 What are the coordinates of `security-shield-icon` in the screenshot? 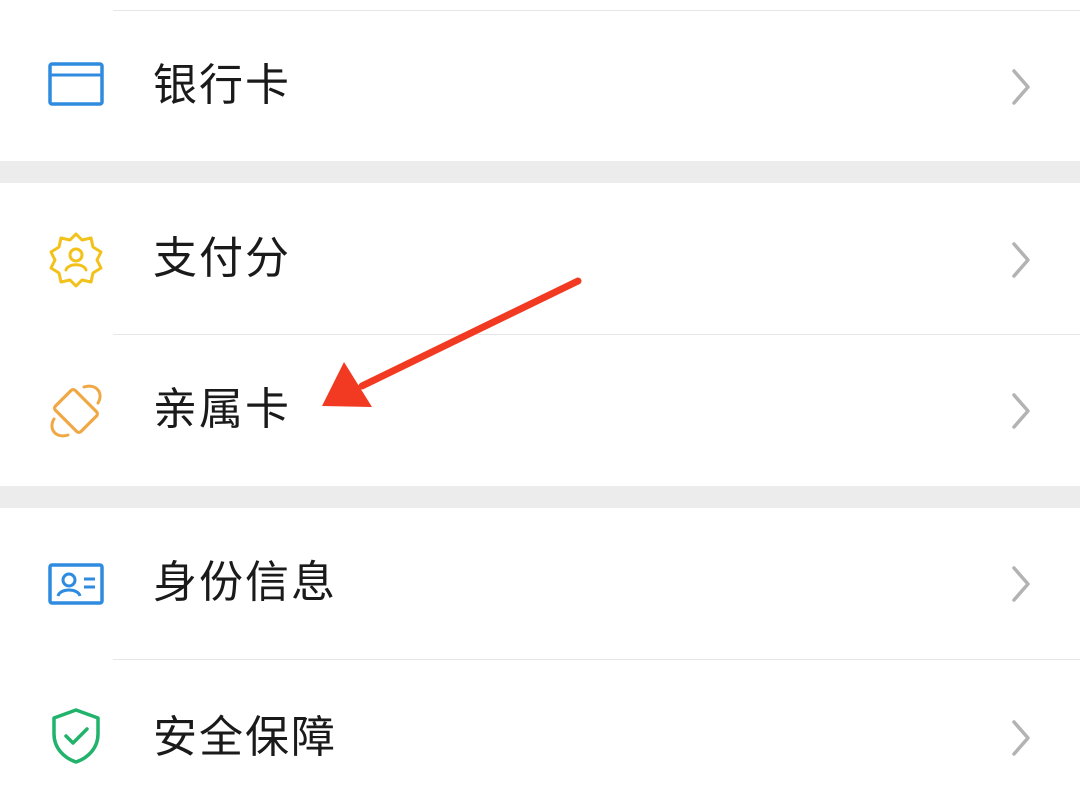 It's located at (76, 736).